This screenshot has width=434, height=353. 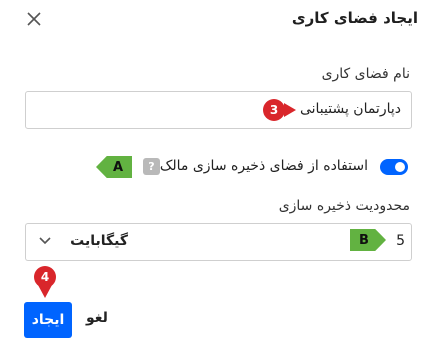 I want to click on storage-unit-value: گیگابایت, so click(x=99, y=241).